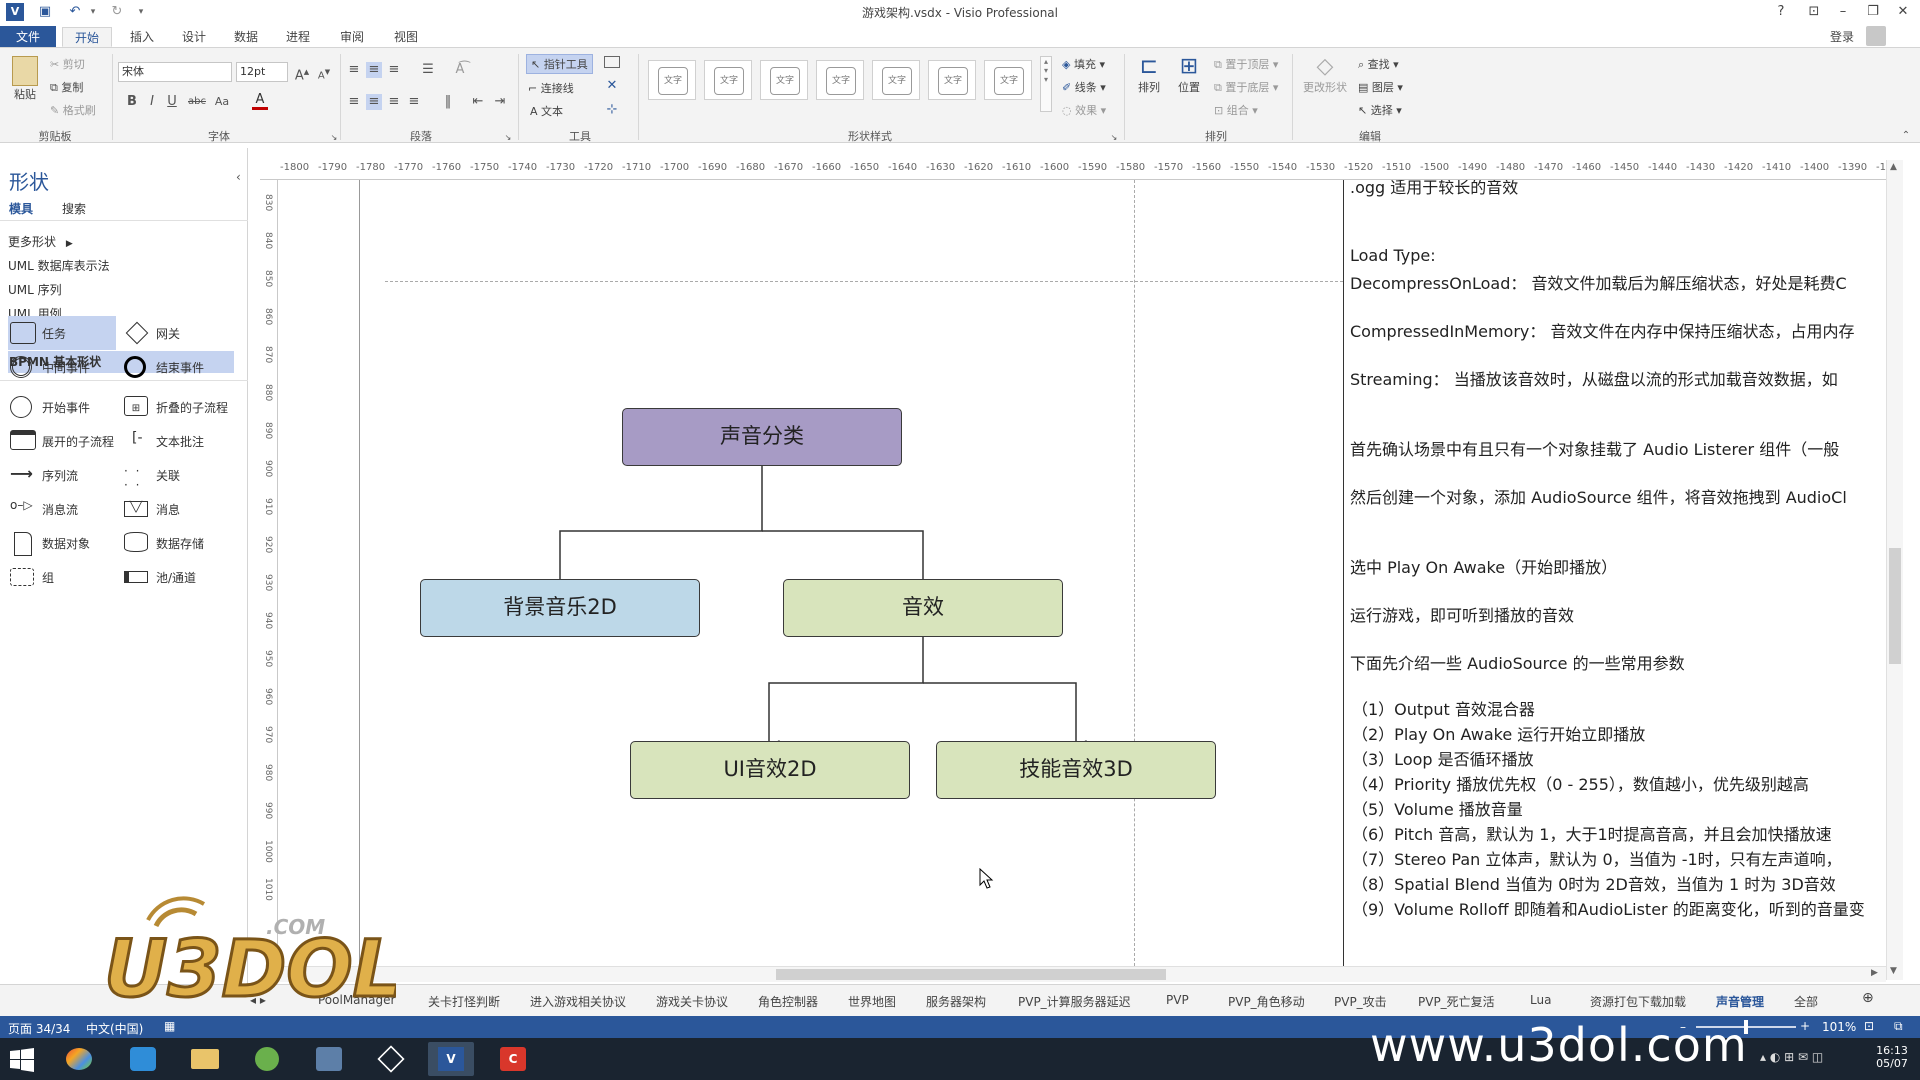  I want to click on text-direction-icon: A͡, so click(460, 70).